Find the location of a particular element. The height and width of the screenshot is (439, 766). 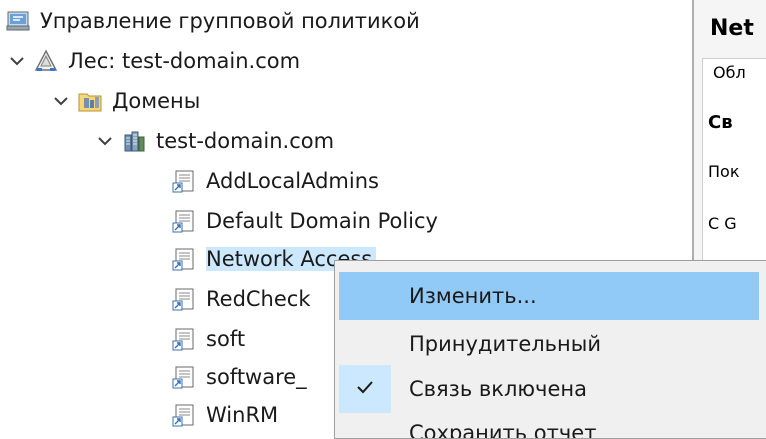

gpo-link-item: soft is located at coordinates (208, 339).